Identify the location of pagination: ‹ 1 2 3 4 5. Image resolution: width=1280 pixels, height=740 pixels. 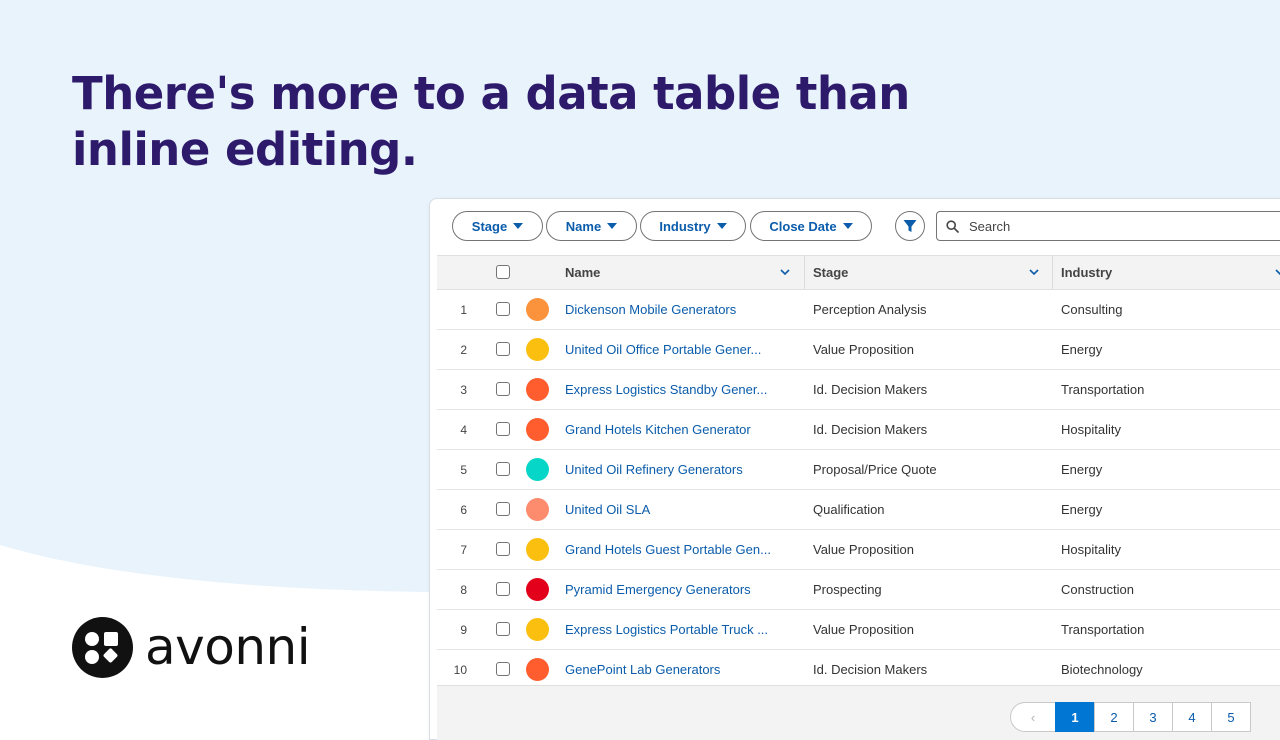
(1130, 717).